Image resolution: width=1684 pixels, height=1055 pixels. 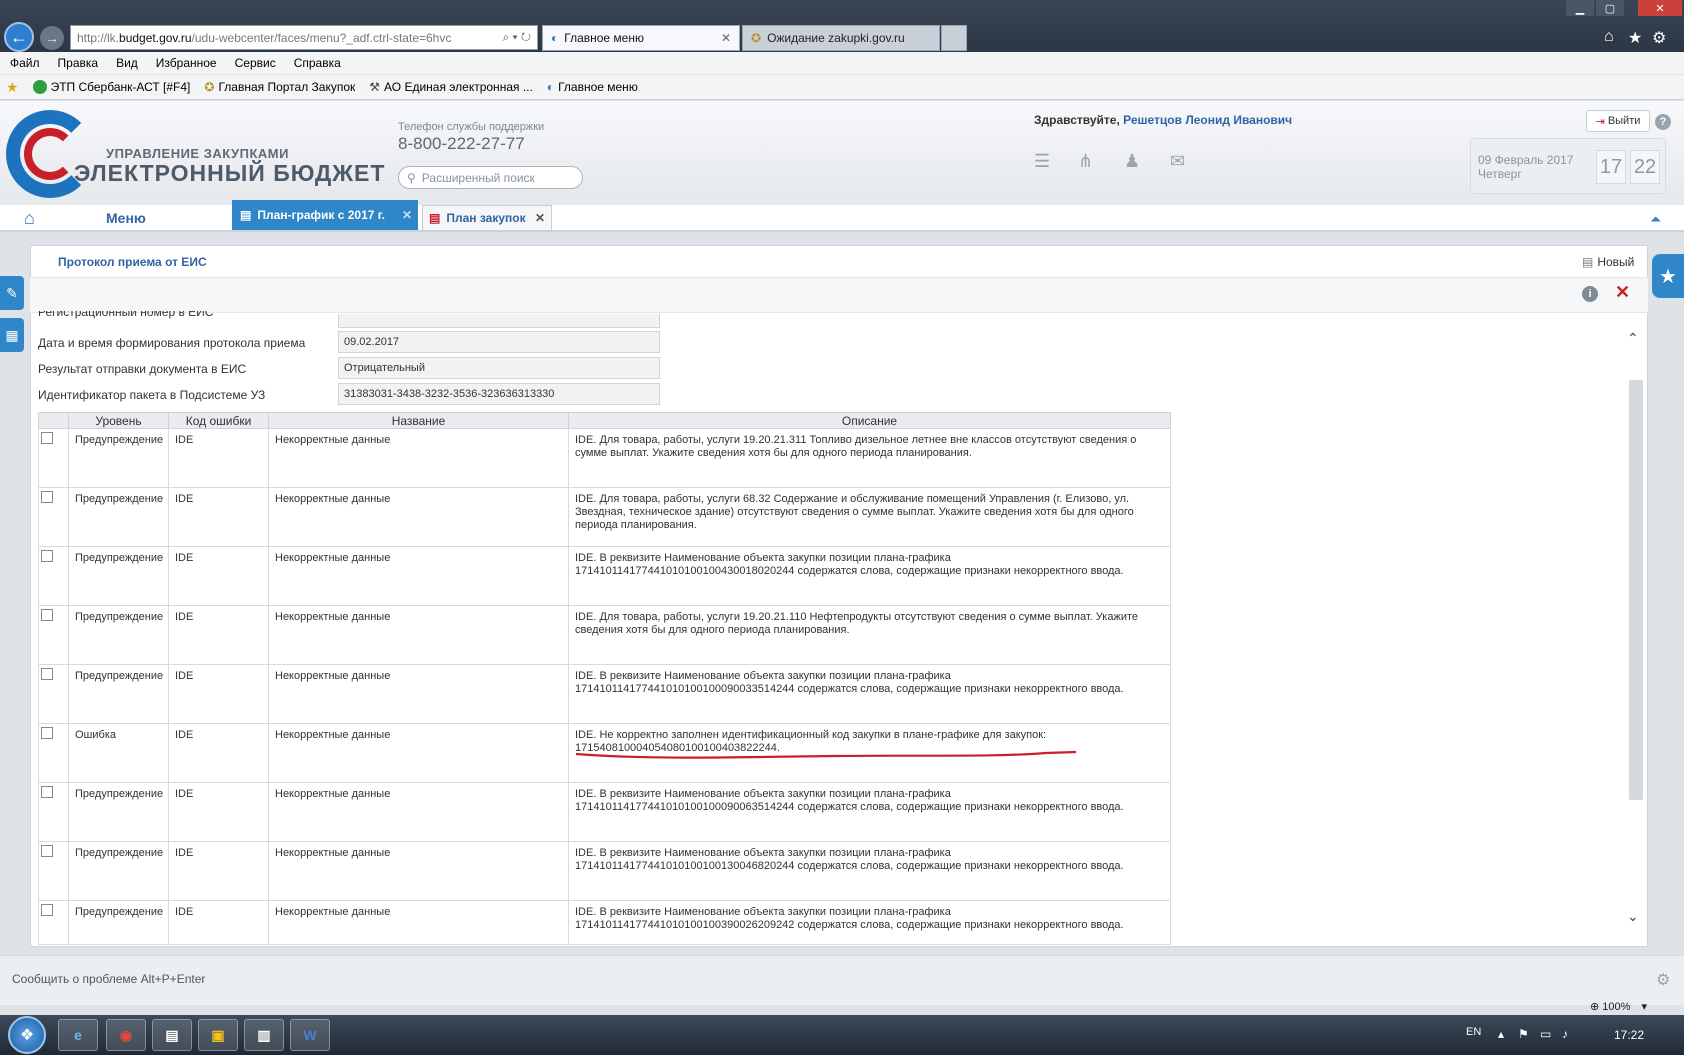 I want to click on page-icon: ◐, so click(x=555, y=38).